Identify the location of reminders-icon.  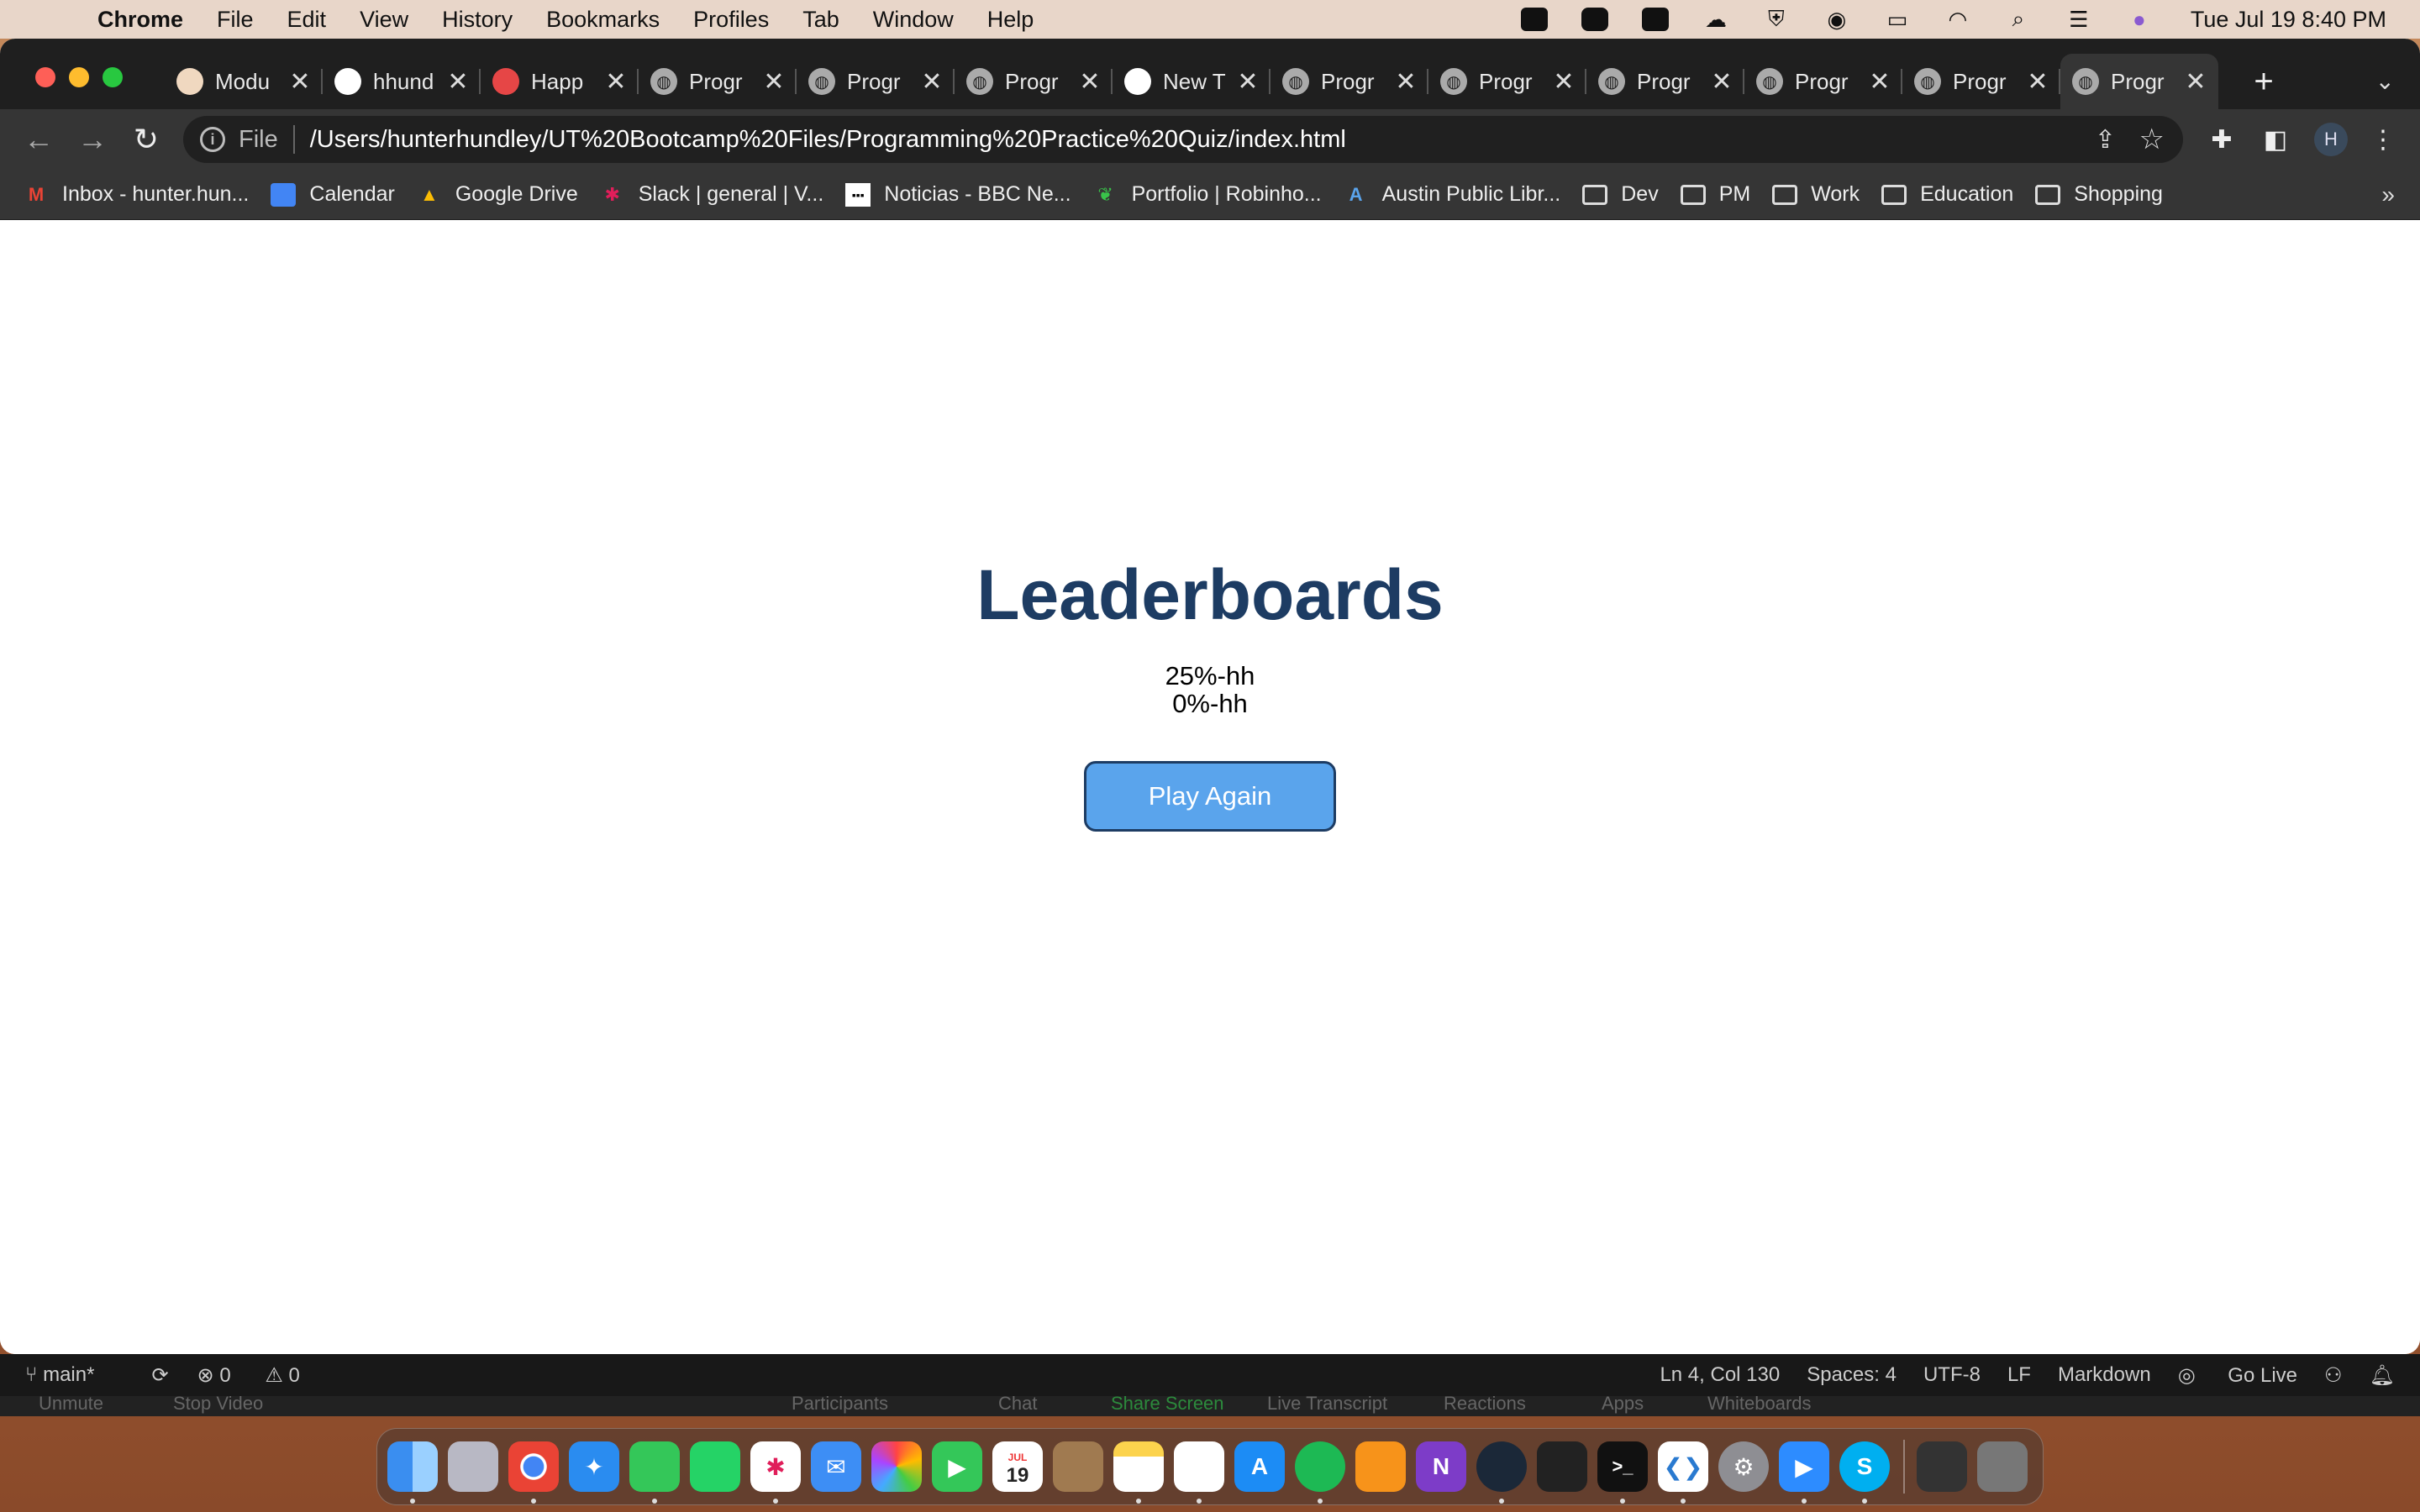
(1199, 1472).